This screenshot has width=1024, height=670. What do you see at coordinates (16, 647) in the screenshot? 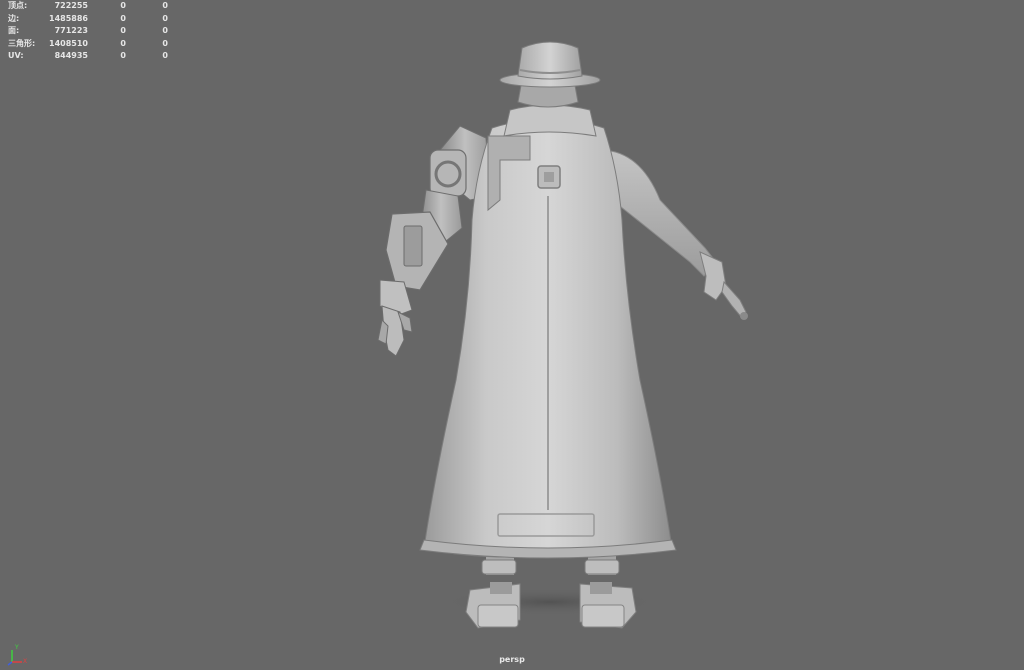
I see `axis-y-label: Y` at bounding box center [16, 647].